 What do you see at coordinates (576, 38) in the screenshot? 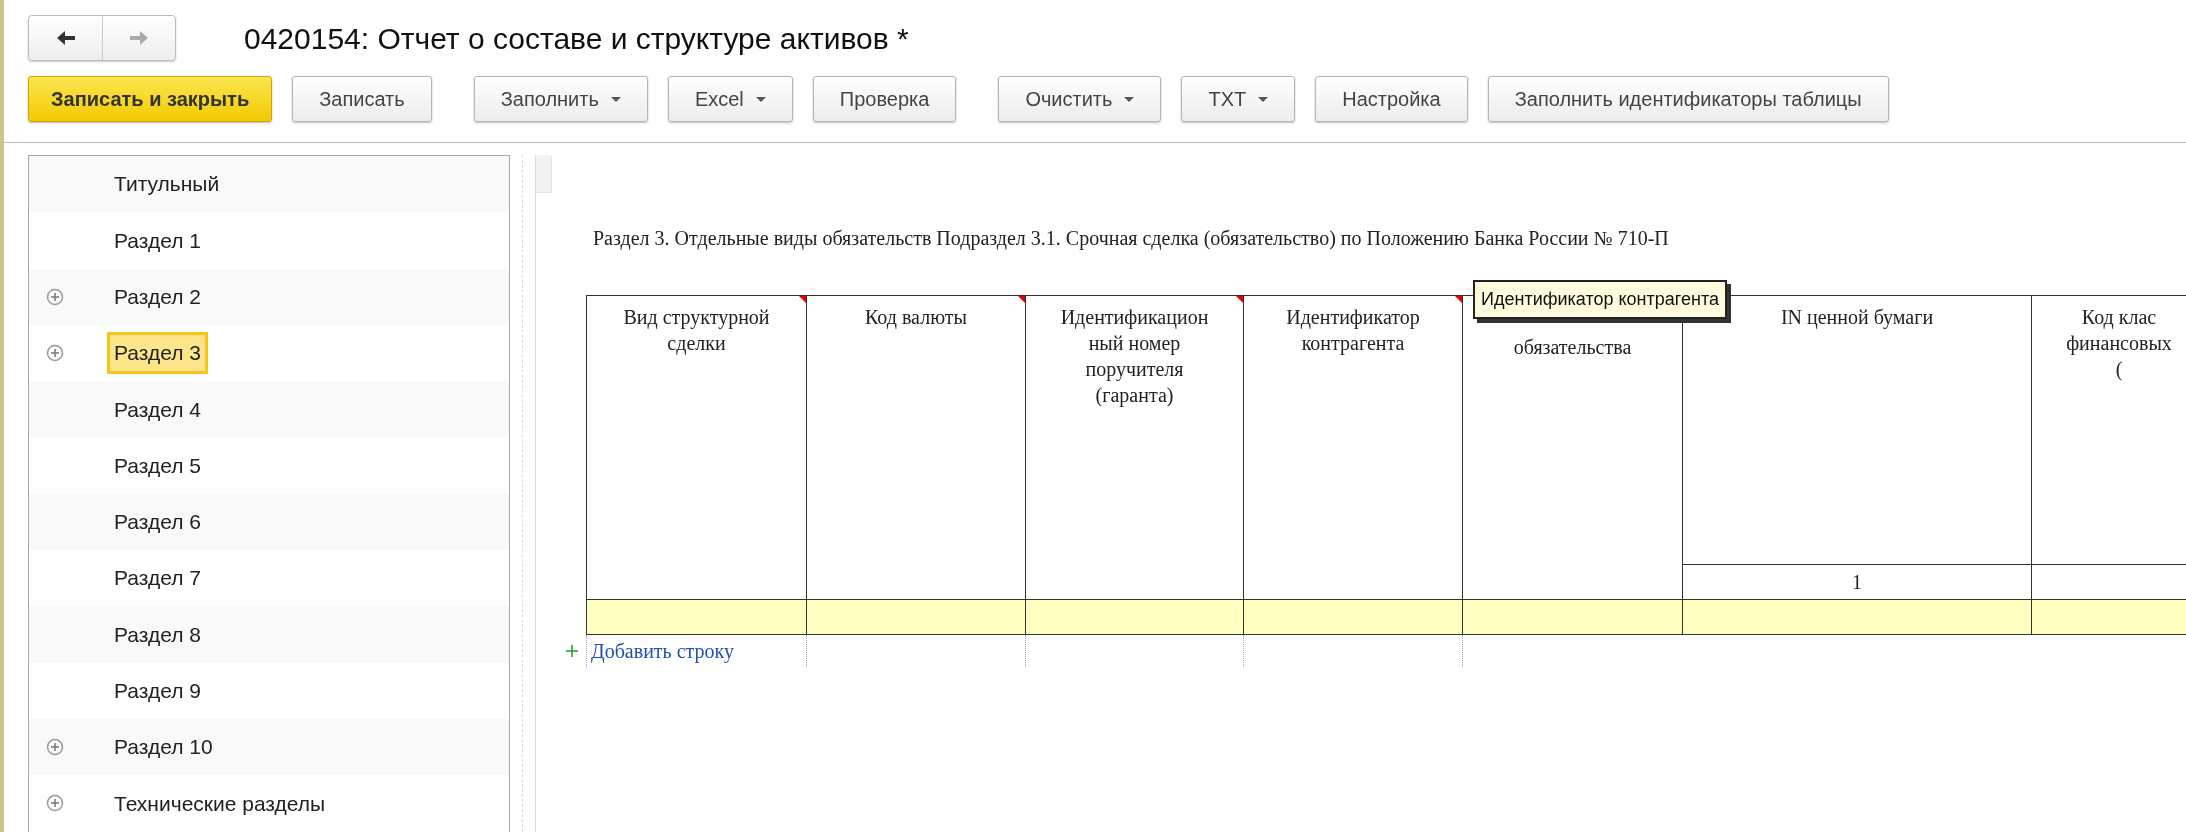
I see `window-title: 0420154: Отчет о составе и структуре активов *` at bounding box center [576, 38].